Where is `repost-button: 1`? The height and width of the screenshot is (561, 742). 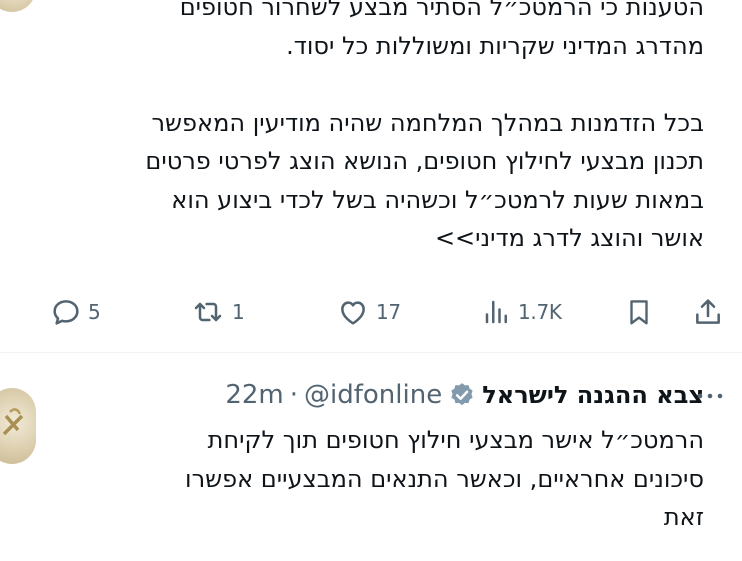 repost-button: 1 is located at coordinates (217, 312).